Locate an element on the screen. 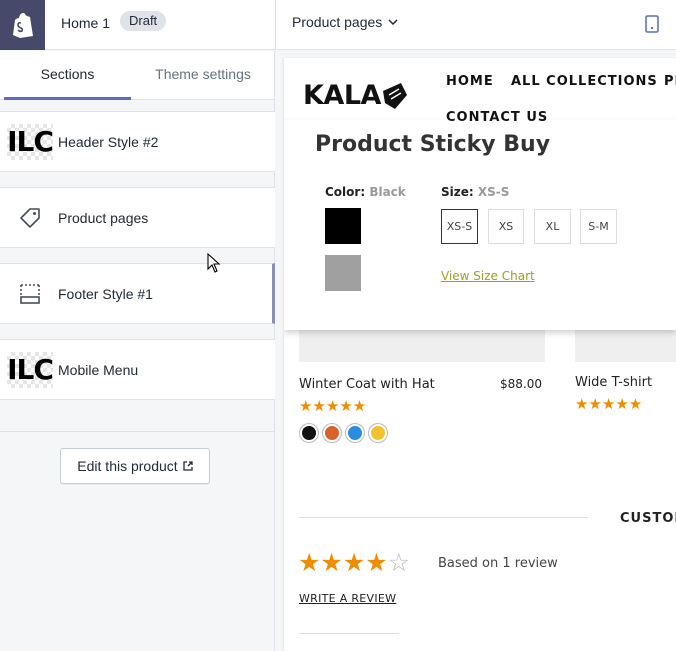  nav-all-collections: ALL COLLECTIONS is located at coordinates (584, 81).